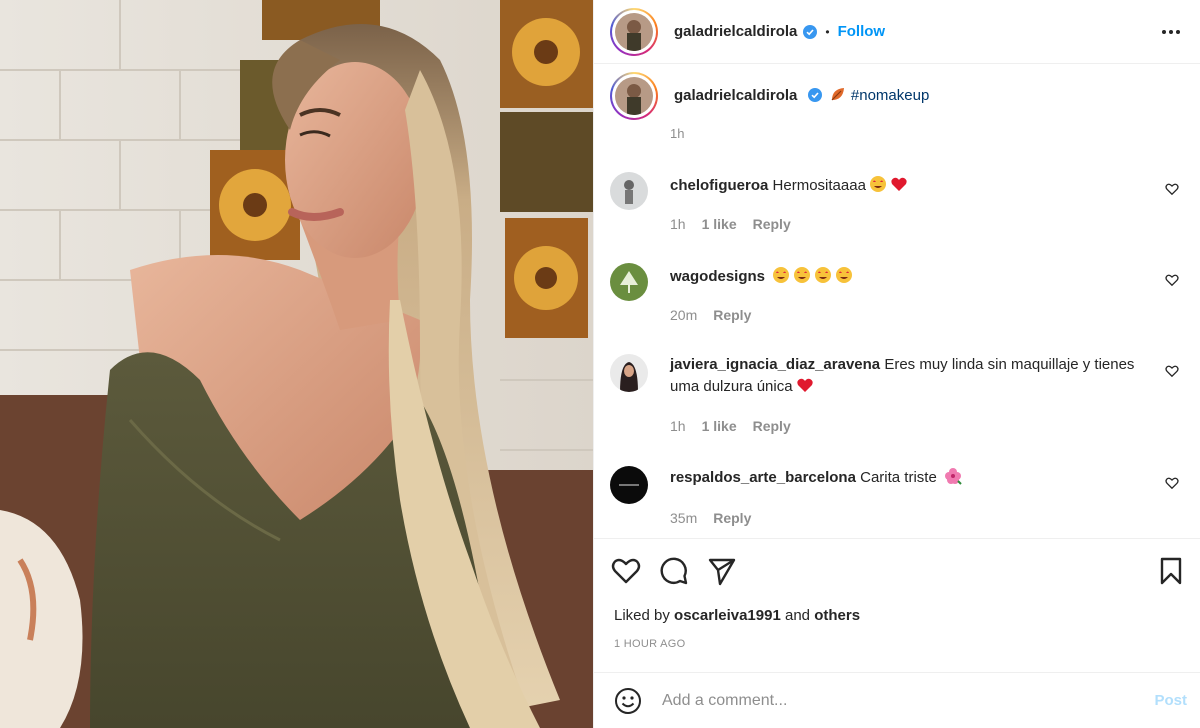  What do you see at coordinates (628, 701) in the screenshot?
I see `emoji-picker-icon` at bounding box center [628, 701].